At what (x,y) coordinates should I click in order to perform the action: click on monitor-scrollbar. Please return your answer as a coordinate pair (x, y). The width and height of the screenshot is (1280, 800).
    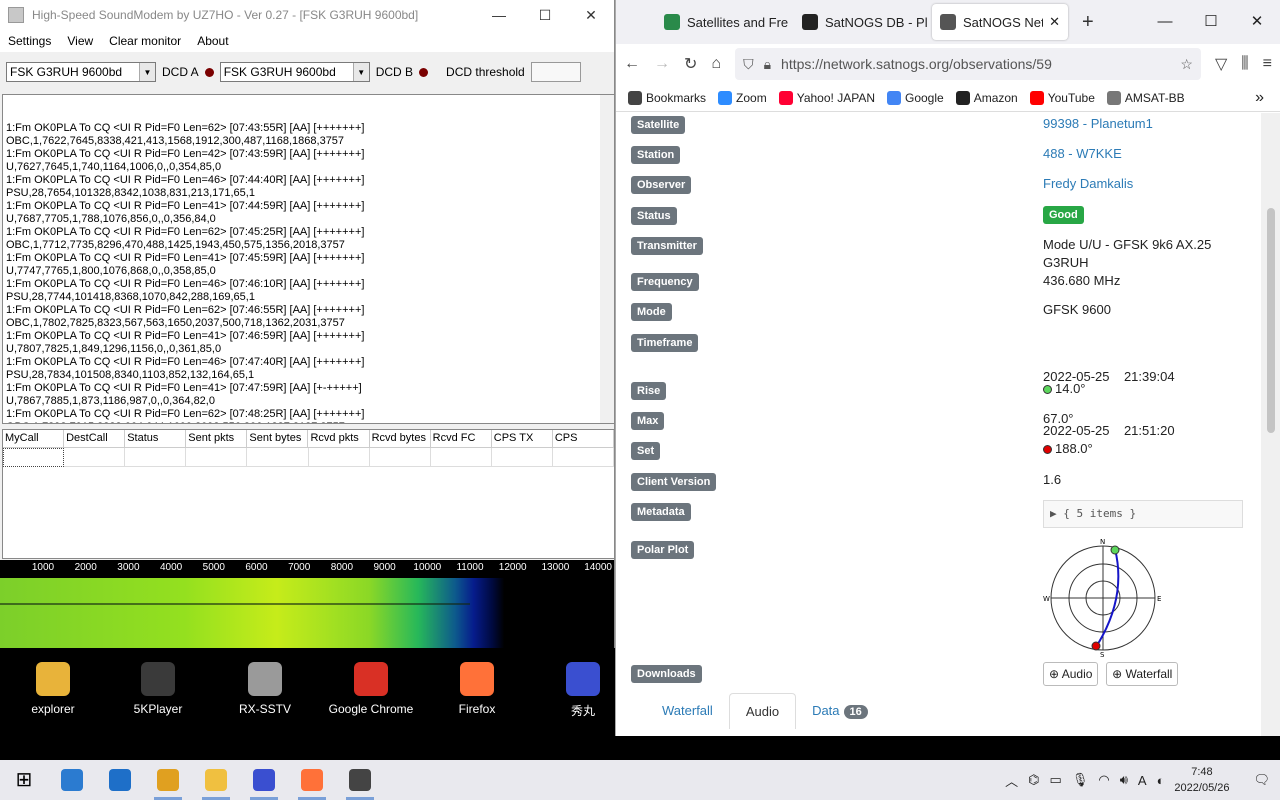
    Looking at the image, I should click on (607, 259).